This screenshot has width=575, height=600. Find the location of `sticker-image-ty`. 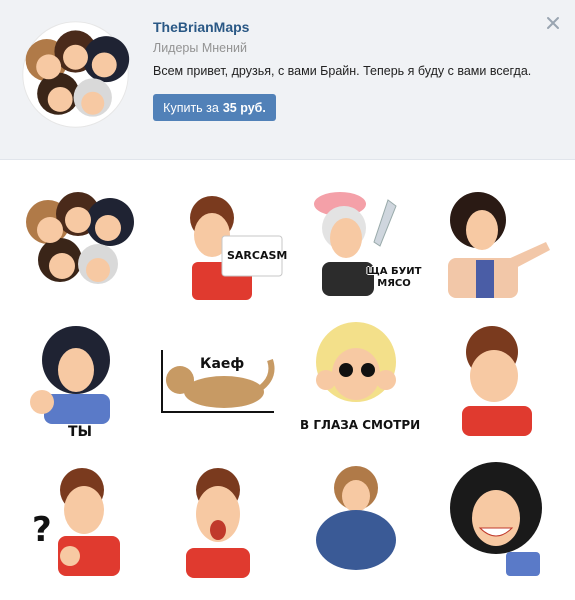

sticker-image-ty is located at coordinates (70, 375).